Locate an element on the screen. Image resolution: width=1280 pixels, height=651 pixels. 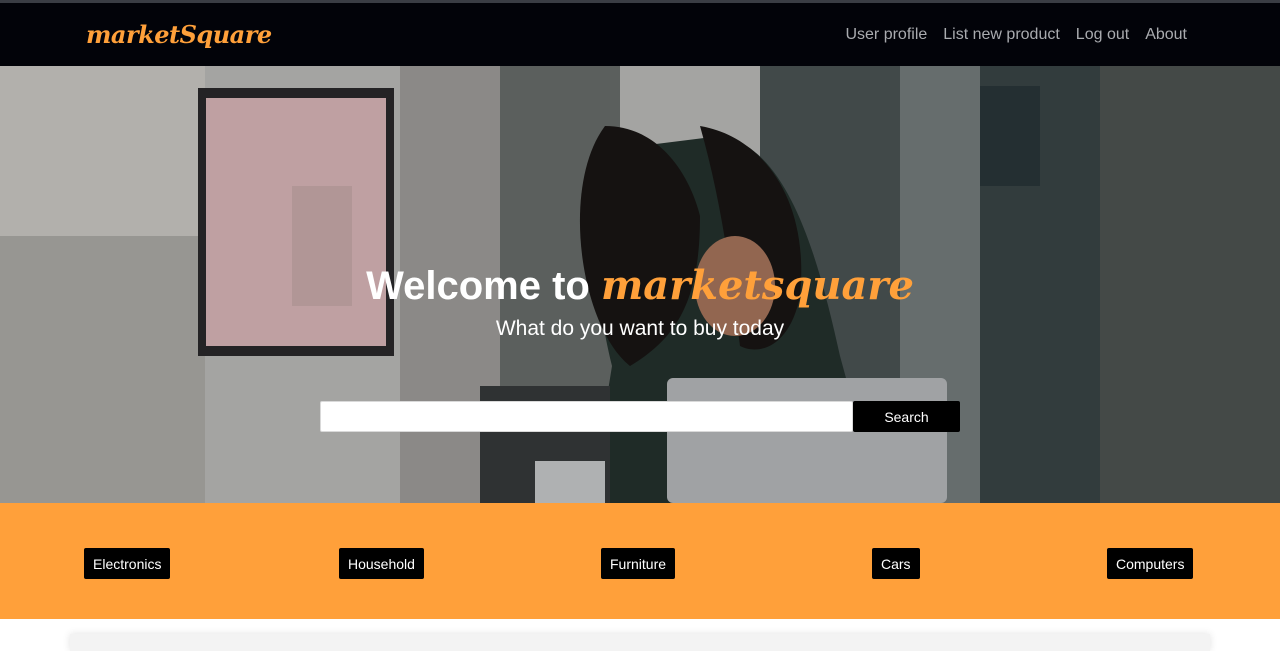
category-cars: Cars is located at coordinates (896, 563).